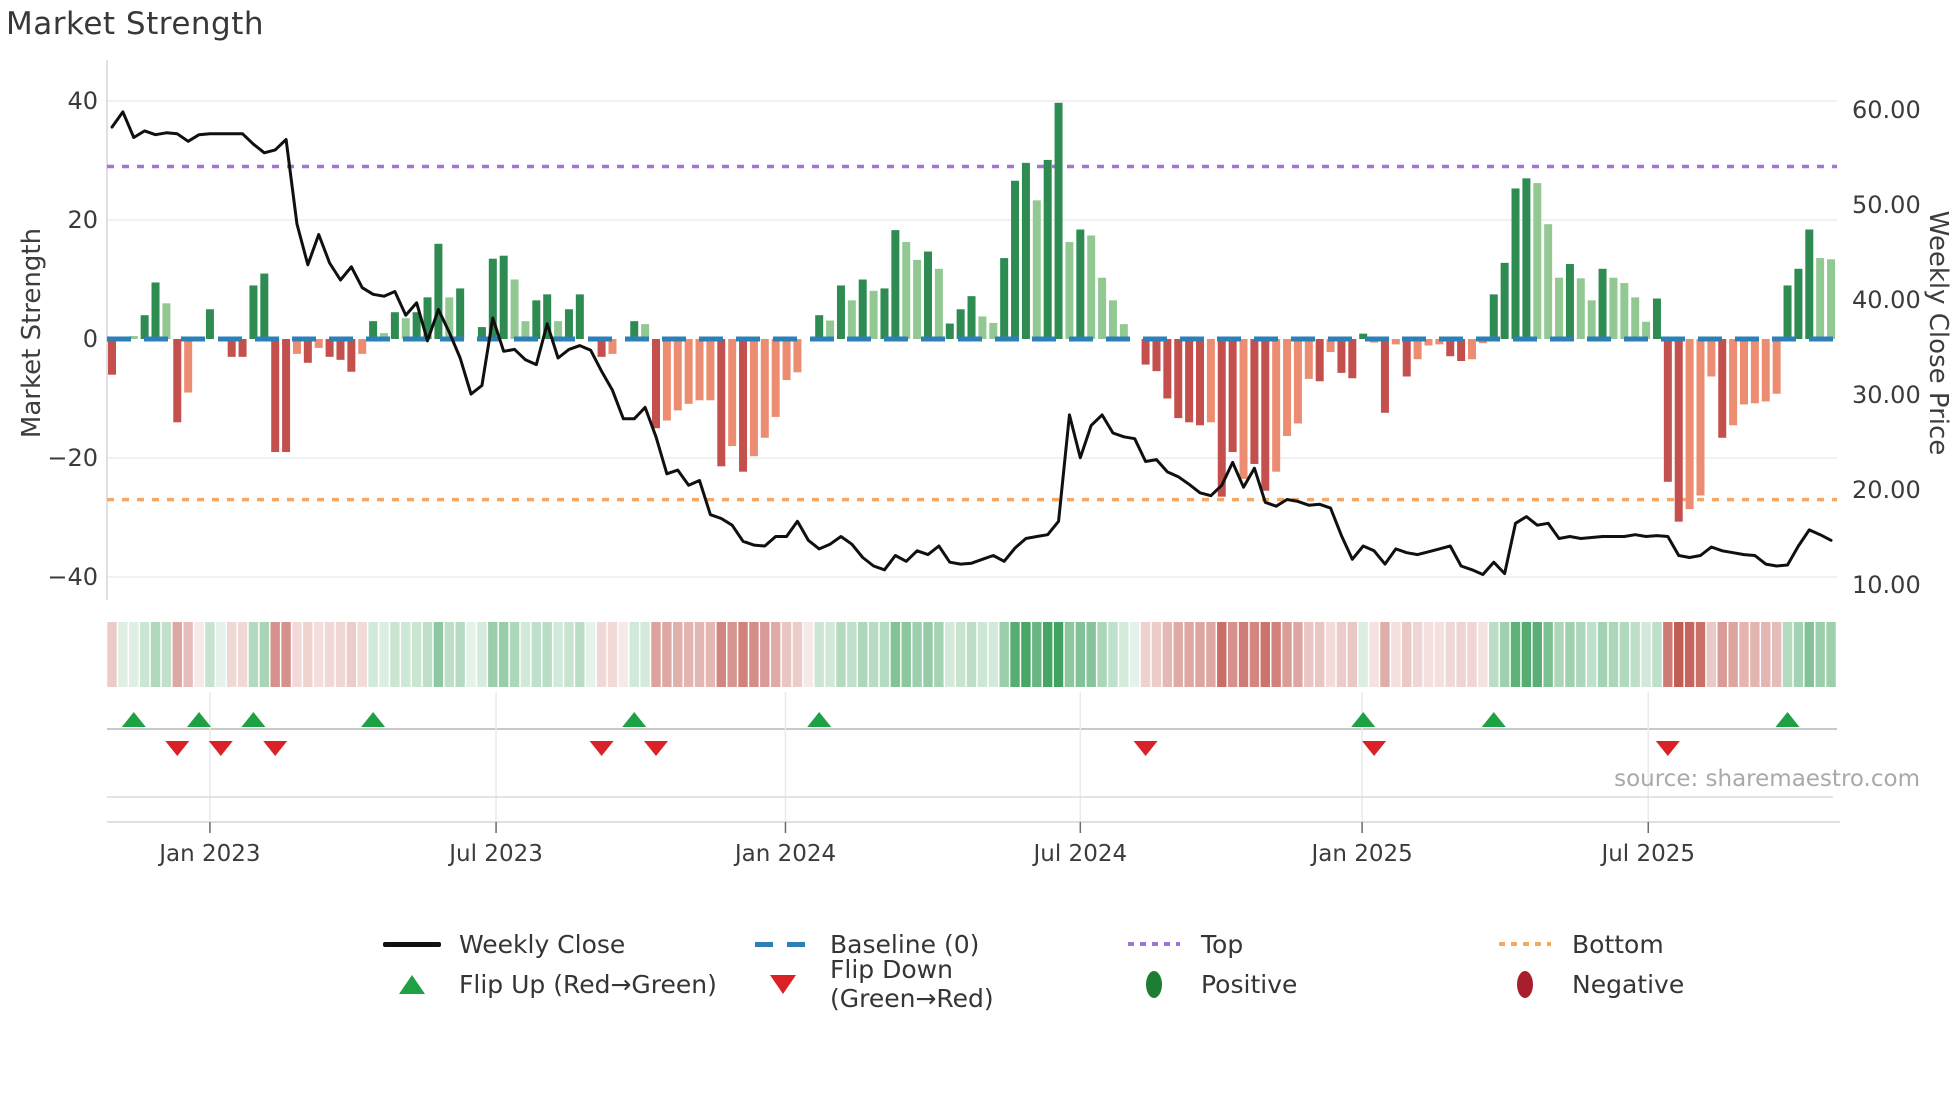 This screenshot has width=1960, height=1102. I want to click on flip-down-triangle-icon, so click(783, 984).